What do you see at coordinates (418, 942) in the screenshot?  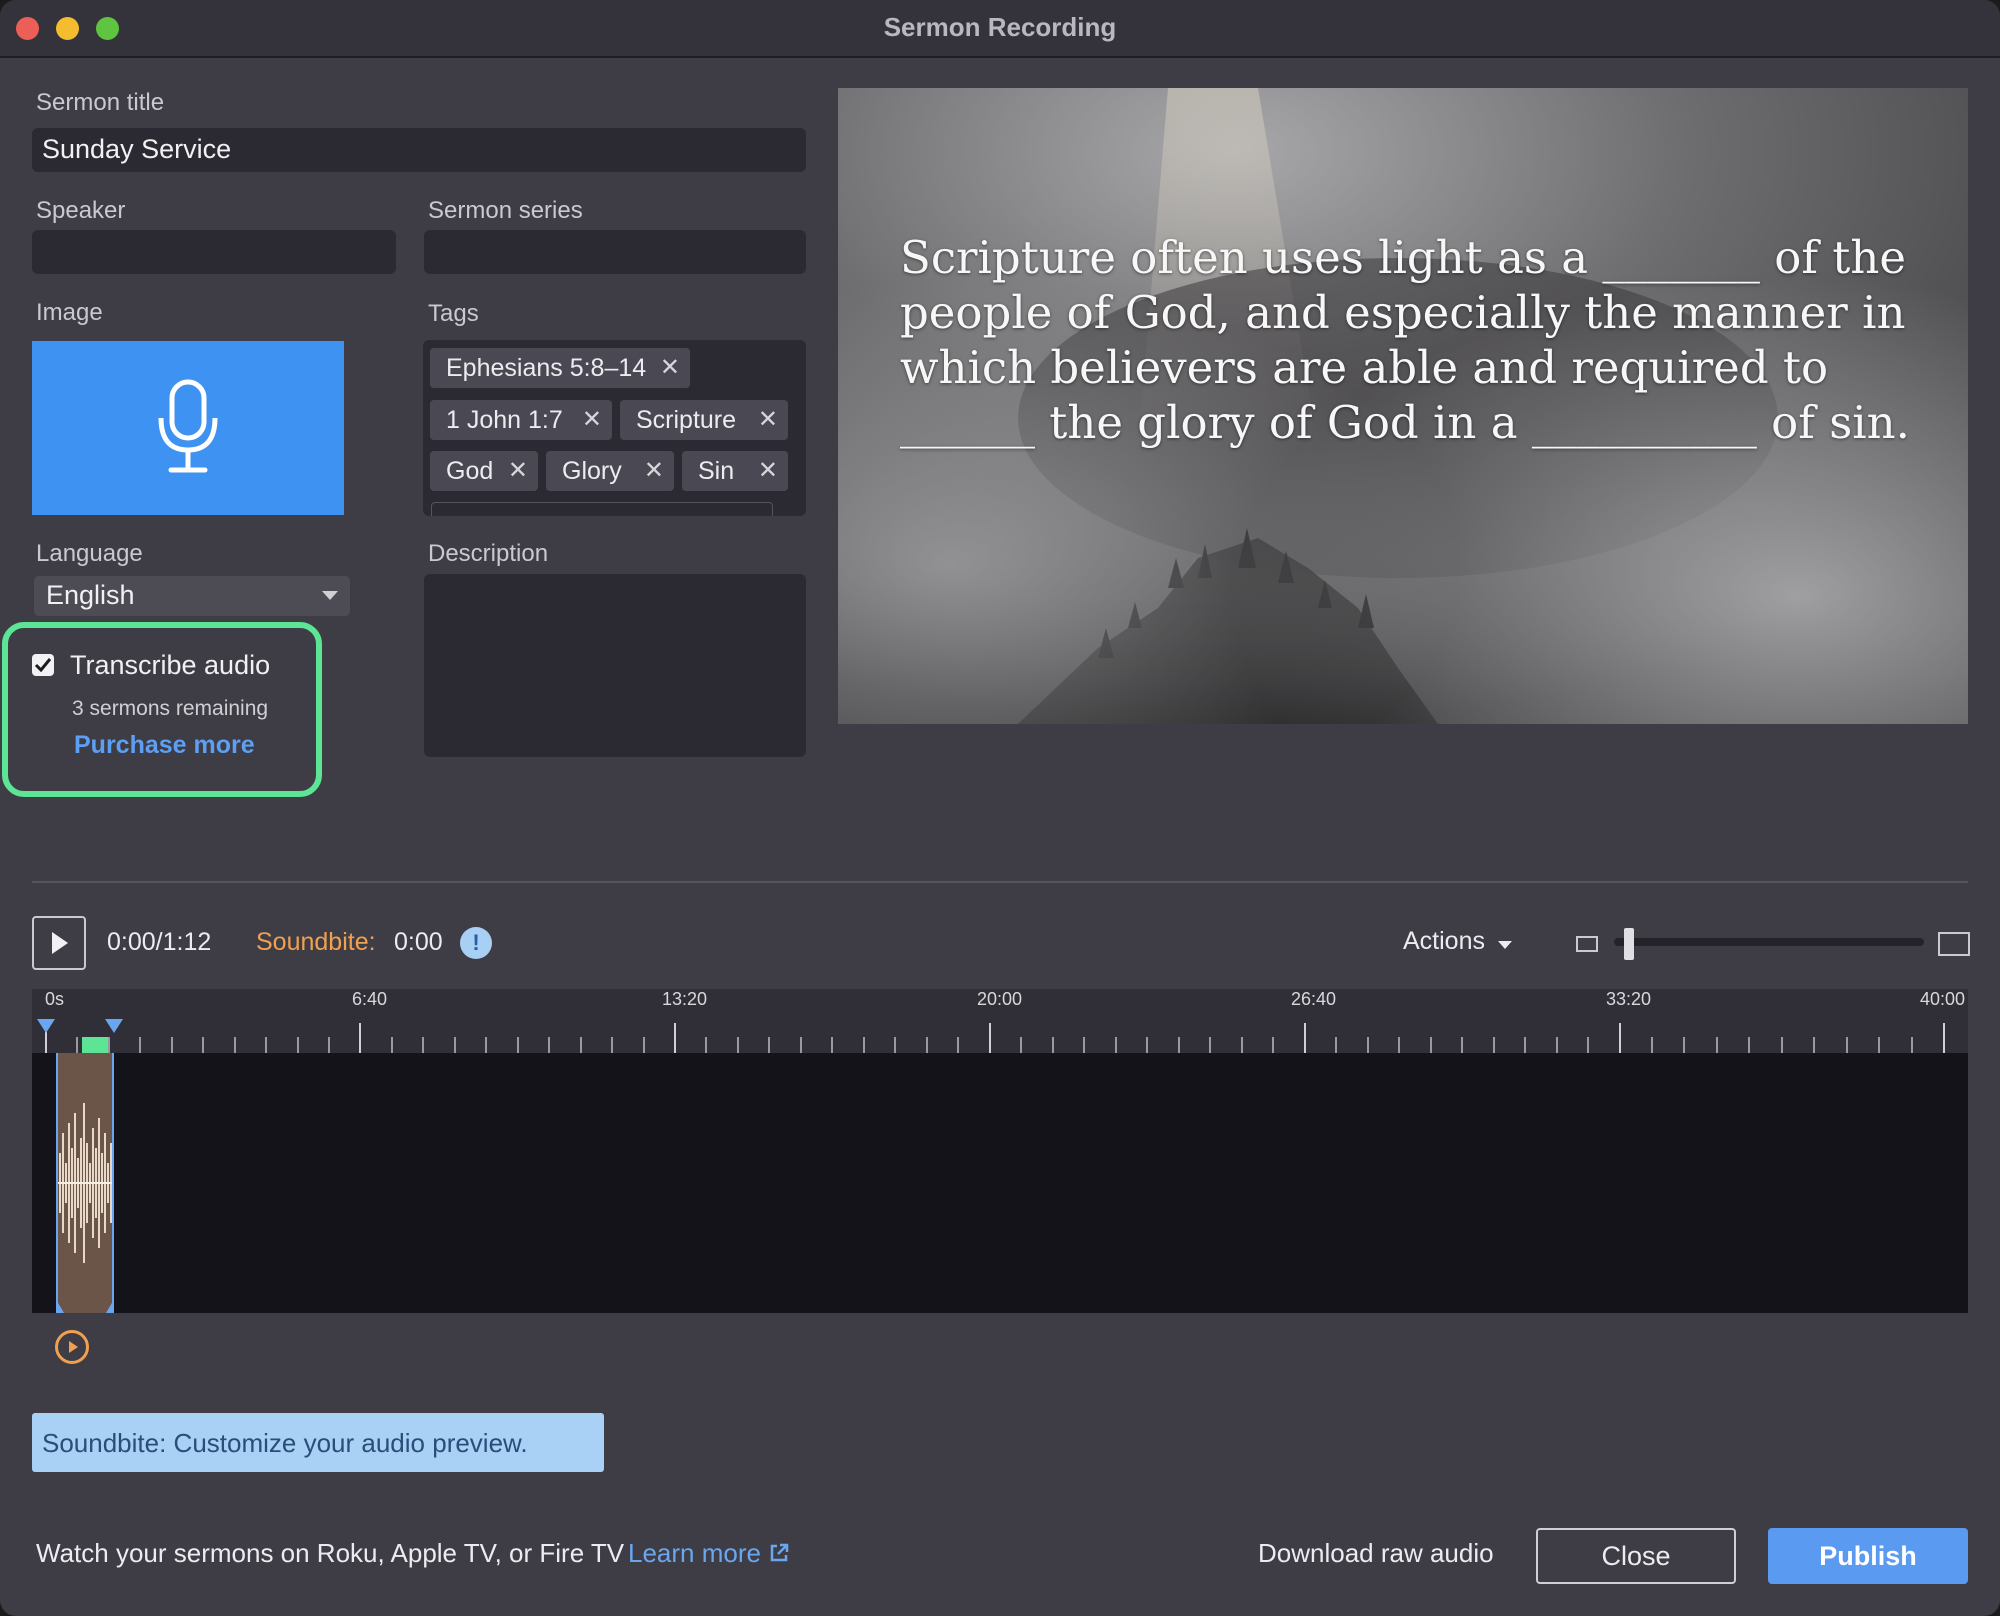 I see `soundbite-time: 0:00` at bounding box center [418, 942].